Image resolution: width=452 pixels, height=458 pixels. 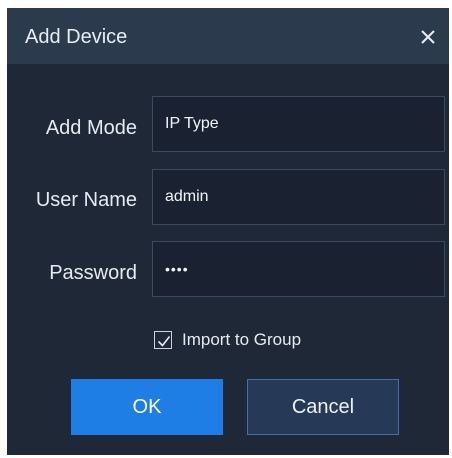 What do you see at coordinates (147, 407) in the screenshot?
I see `ok-button: OK` at bounding box center [147, 407].